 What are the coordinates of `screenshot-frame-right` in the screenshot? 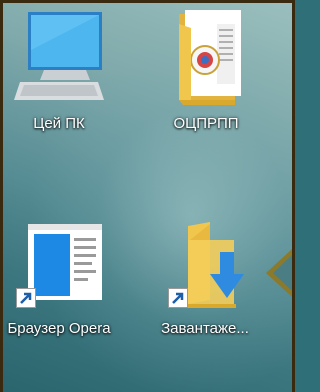 It's located at (293, 196).